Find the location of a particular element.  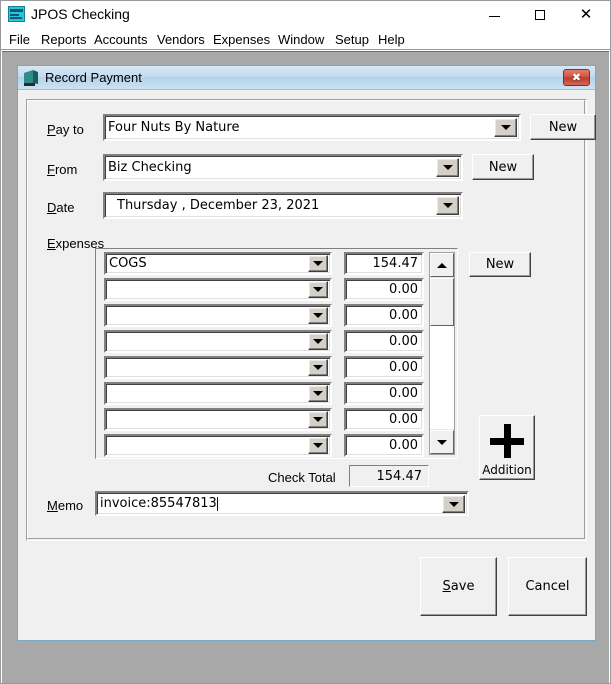

expenses-new-button: New is located at coordinates (500, 264).